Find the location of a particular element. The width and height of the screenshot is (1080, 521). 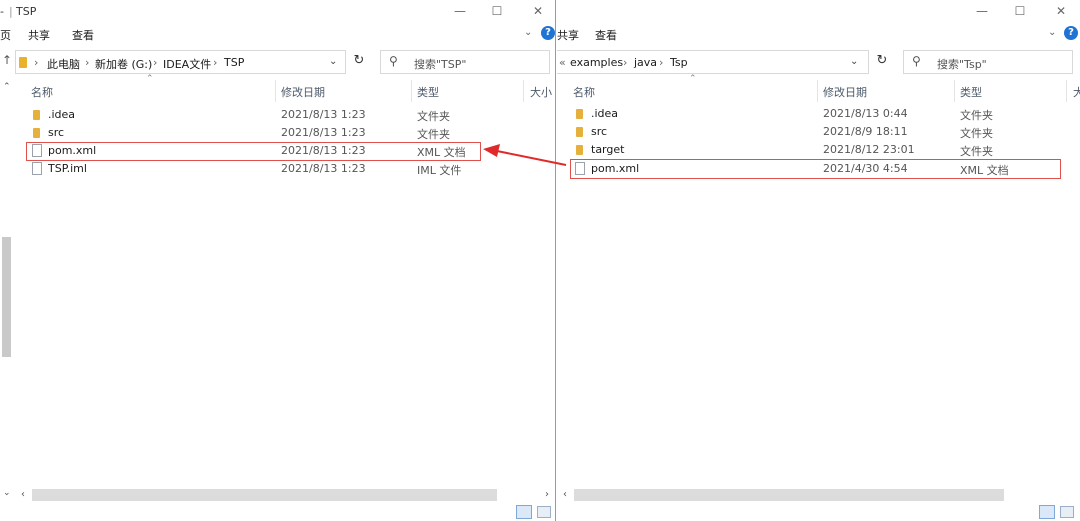

annotation-arrow is located at coordinates (525, 155).